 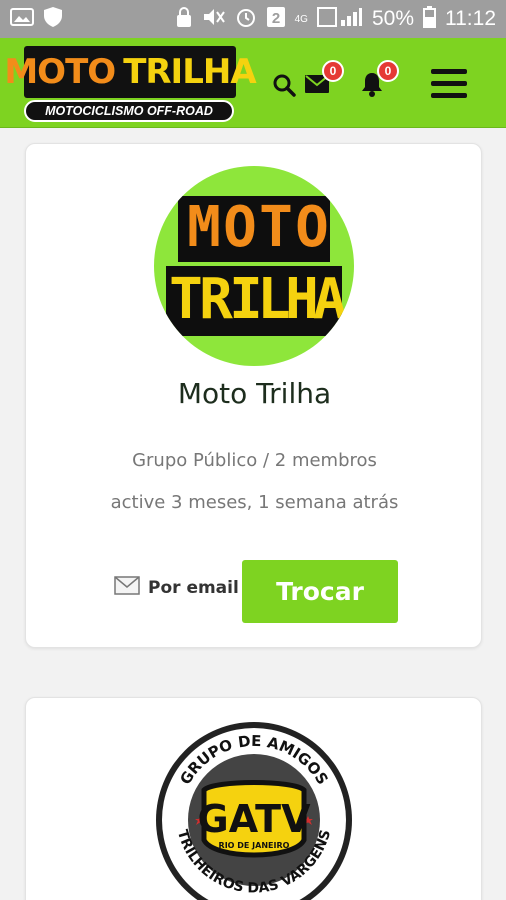 What do you see at coordinates (333, 71) in the screenshot?
I see `messages-badge: 0` at bounding box center [333, 71].